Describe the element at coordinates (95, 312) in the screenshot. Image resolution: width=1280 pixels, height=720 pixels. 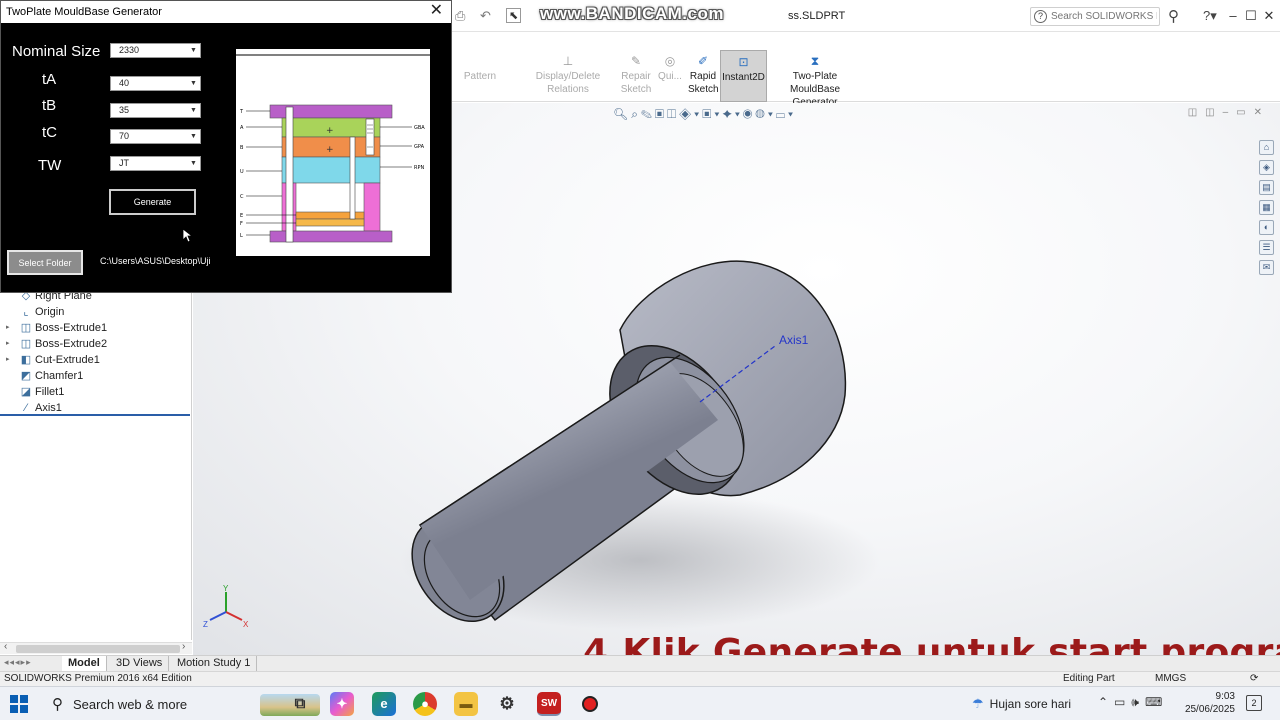
I see `tree-item: ⌞ Origin` at that location.